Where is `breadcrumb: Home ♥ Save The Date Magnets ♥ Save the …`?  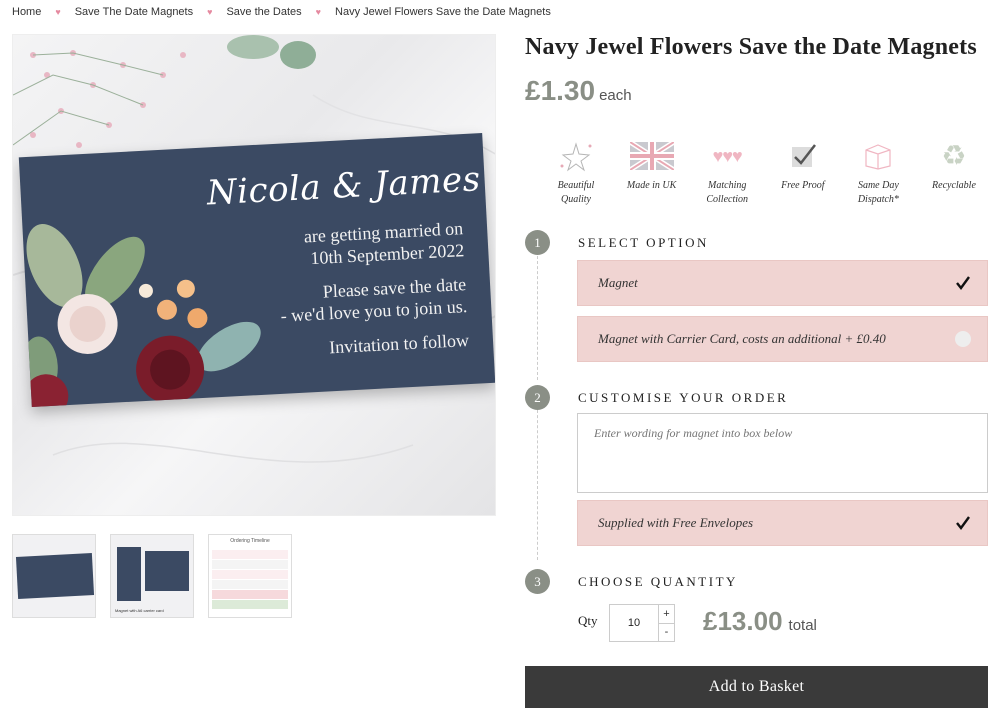
breadcrumb: Home ♥ Save The Date Magnets ♥ Save the … is located at coordinates (281, 12).